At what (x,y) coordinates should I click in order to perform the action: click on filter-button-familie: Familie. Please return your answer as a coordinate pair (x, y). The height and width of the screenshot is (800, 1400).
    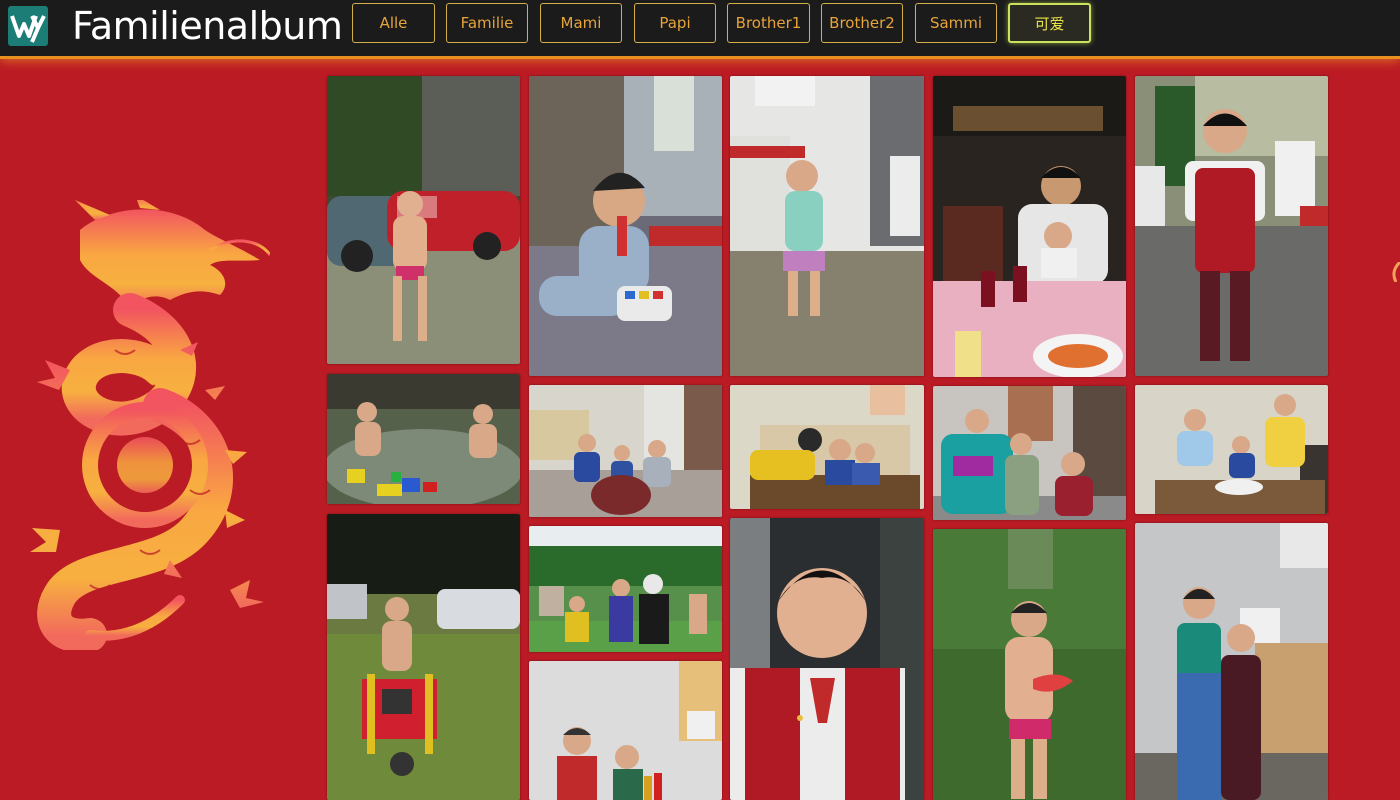
    Looking at the image, I should click on (487, 23).